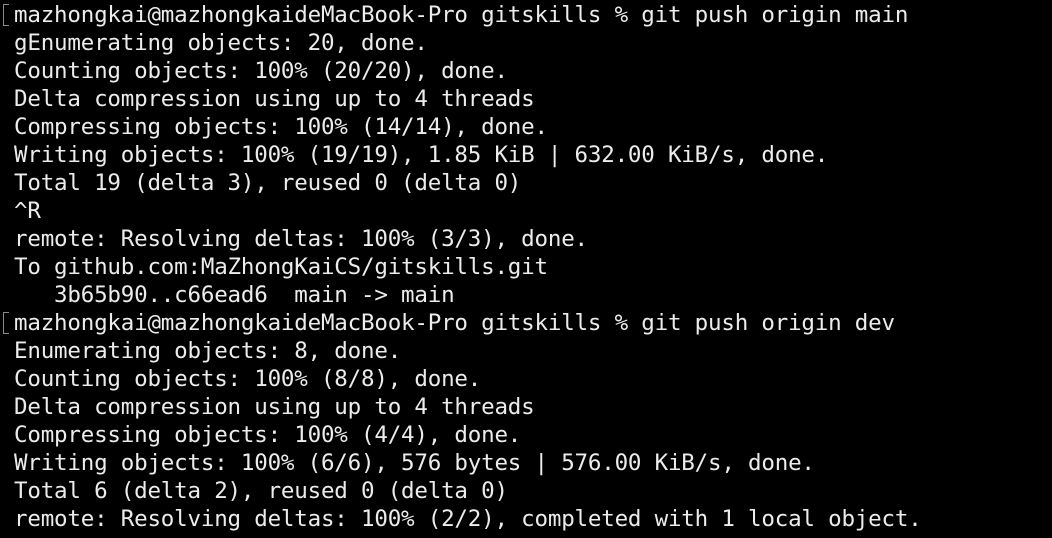  I want to click on output-line: 3b65b90..c66ead6 main -> main, so click(234, 295).